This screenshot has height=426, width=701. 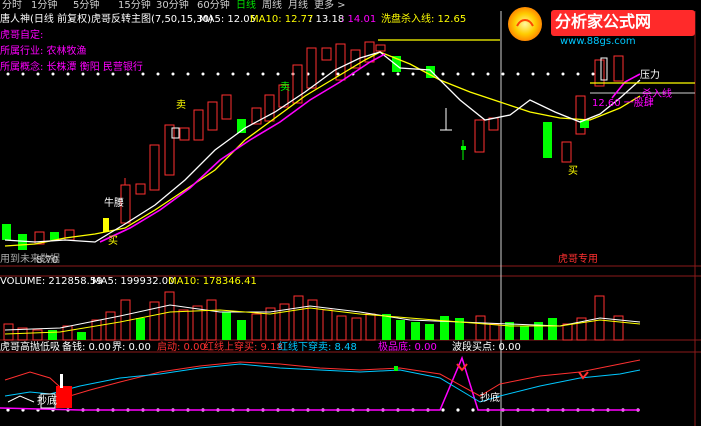 What do you see at coordinates (327, 19) in the screenshot?
I see `extra1-value: : 13.18` at bounding box center [327, 19].